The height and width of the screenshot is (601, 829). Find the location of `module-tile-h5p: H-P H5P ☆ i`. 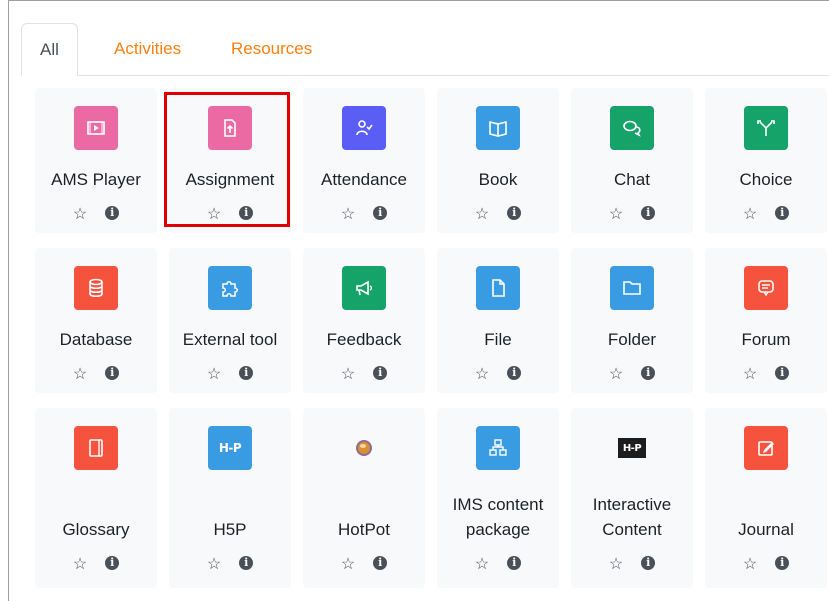

module-tile-h5p: H-P H5P ☆ i is located at coordinates (230, 498).